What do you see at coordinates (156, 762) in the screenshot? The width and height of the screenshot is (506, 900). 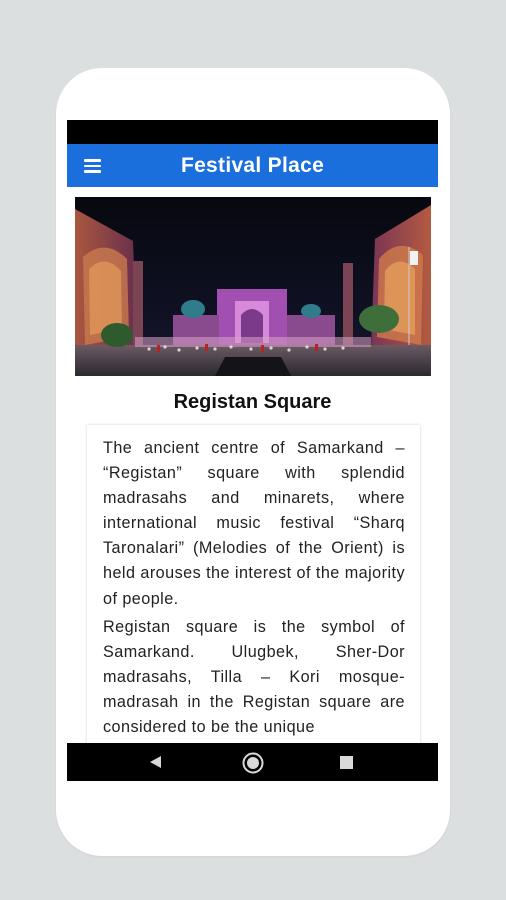 I see `back-triangle-icon` at bounding box center [156, 762].